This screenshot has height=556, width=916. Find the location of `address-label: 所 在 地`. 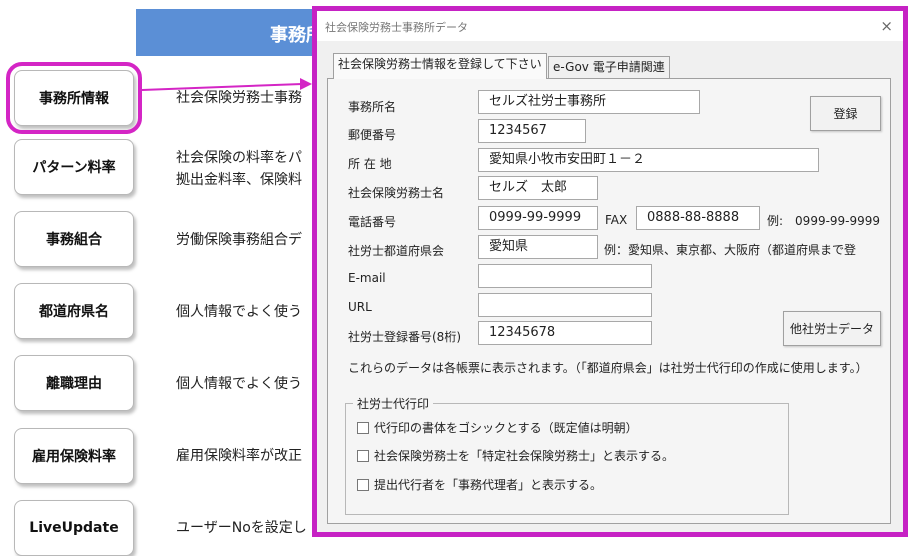

address-label: 所 在 地 is located at coordinates (370, 164).